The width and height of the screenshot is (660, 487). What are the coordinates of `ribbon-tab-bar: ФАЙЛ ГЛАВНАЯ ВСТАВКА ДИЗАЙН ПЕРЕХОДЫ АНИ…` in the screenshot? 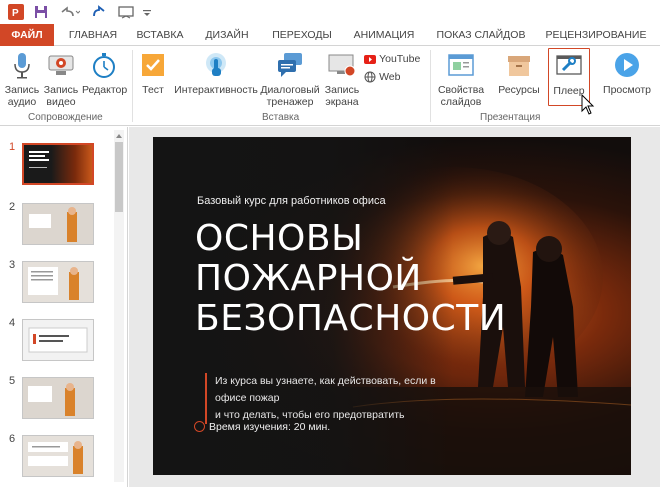 It's located at (330, 35).